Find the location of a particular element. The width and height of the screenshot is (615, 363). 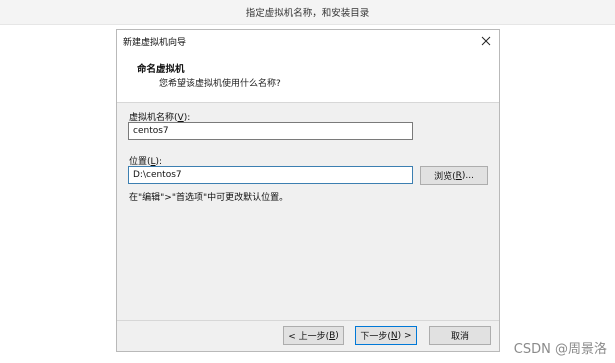

header-title: 命名虚拟机 is located at coordinates (161, 69).